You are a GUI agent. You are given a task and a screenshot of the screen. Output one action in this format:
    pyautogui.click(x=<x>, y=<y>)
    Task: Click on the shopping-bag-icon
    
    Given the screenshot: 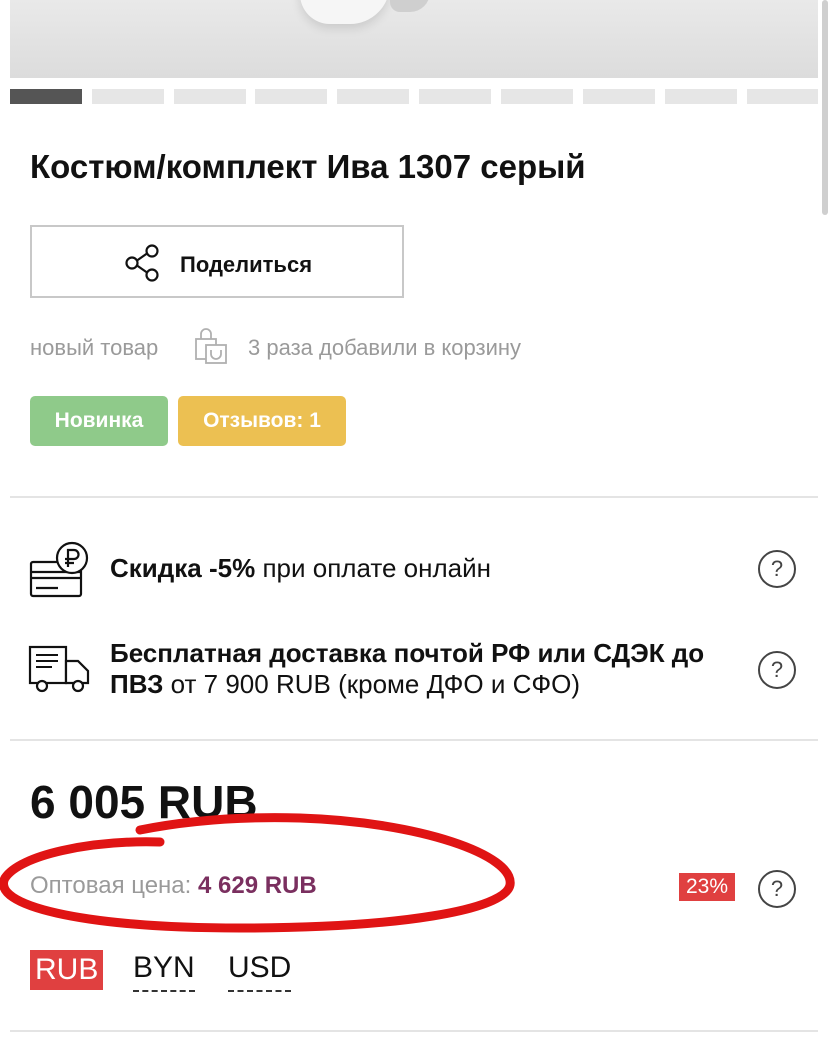 What is the action you would take?
    pyautogui.click(x=211, y=346)
    